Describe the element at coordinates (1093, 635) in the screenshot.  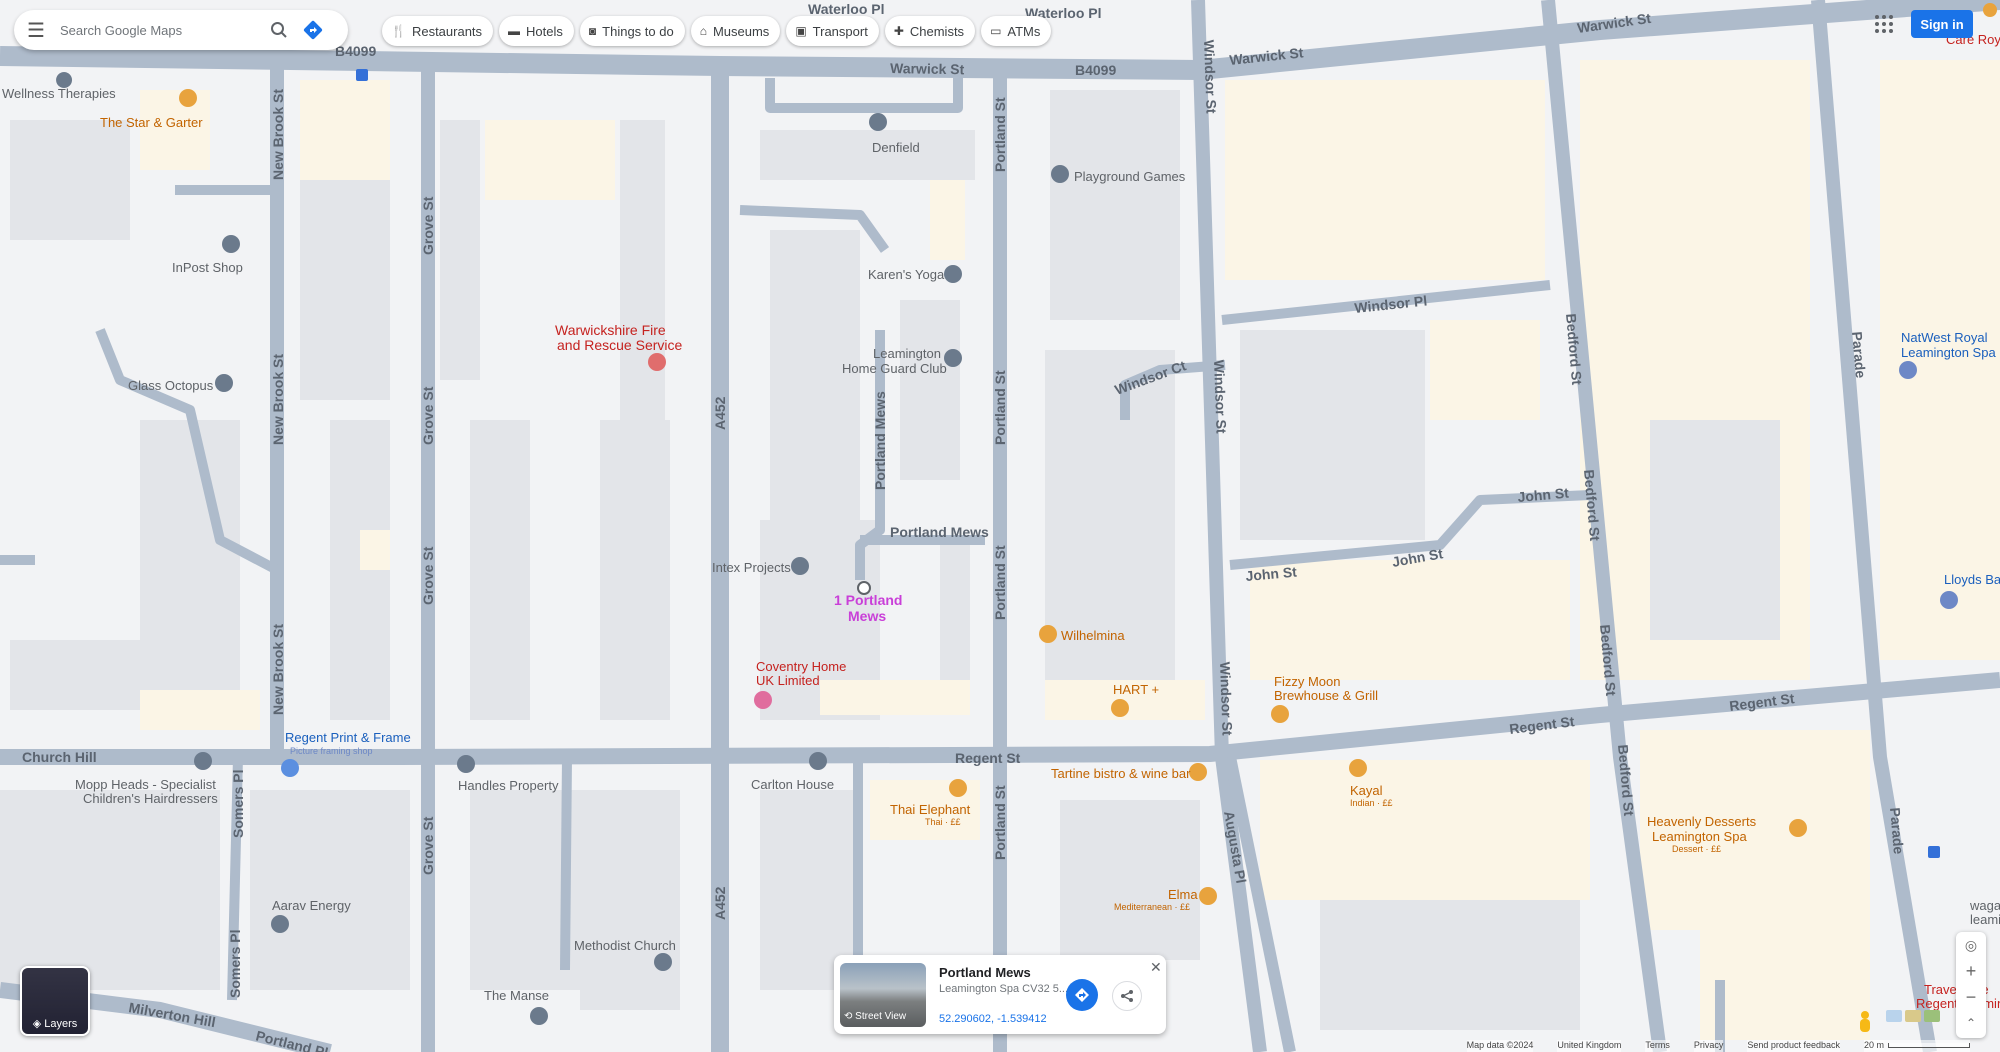
I see `poi-label: Wilhelmina` at that location.